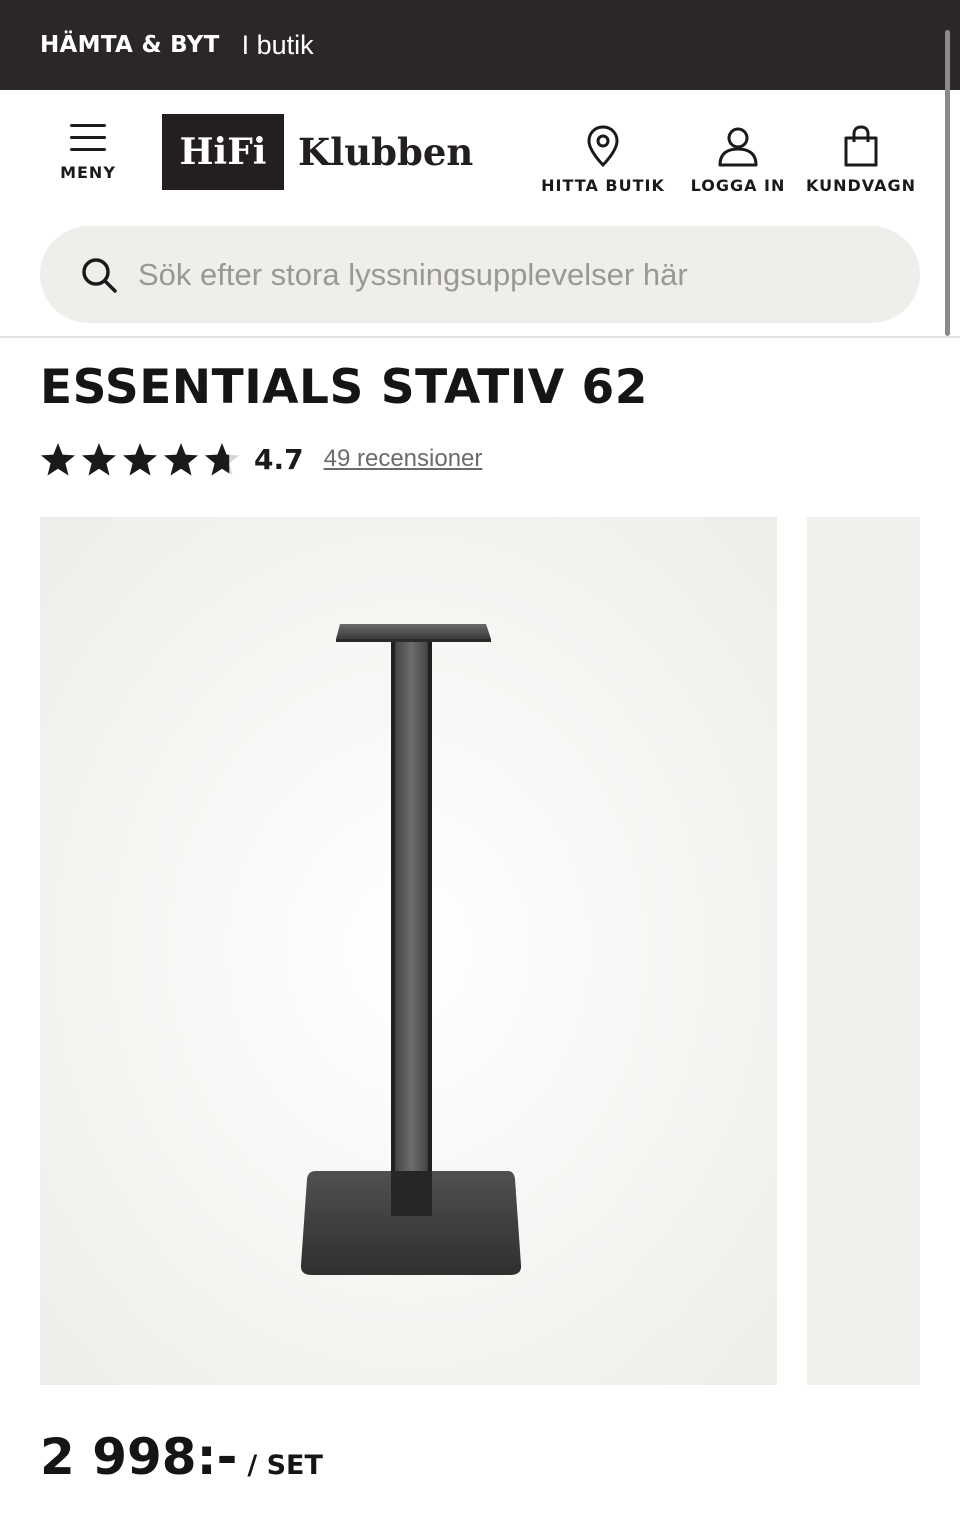 Image resolution: width=960 pixels, height=1519 pixels. Describe the element at coordinates (861, 185) in the screenshot. I see `cart-label: KUNDVAGN` at that location.